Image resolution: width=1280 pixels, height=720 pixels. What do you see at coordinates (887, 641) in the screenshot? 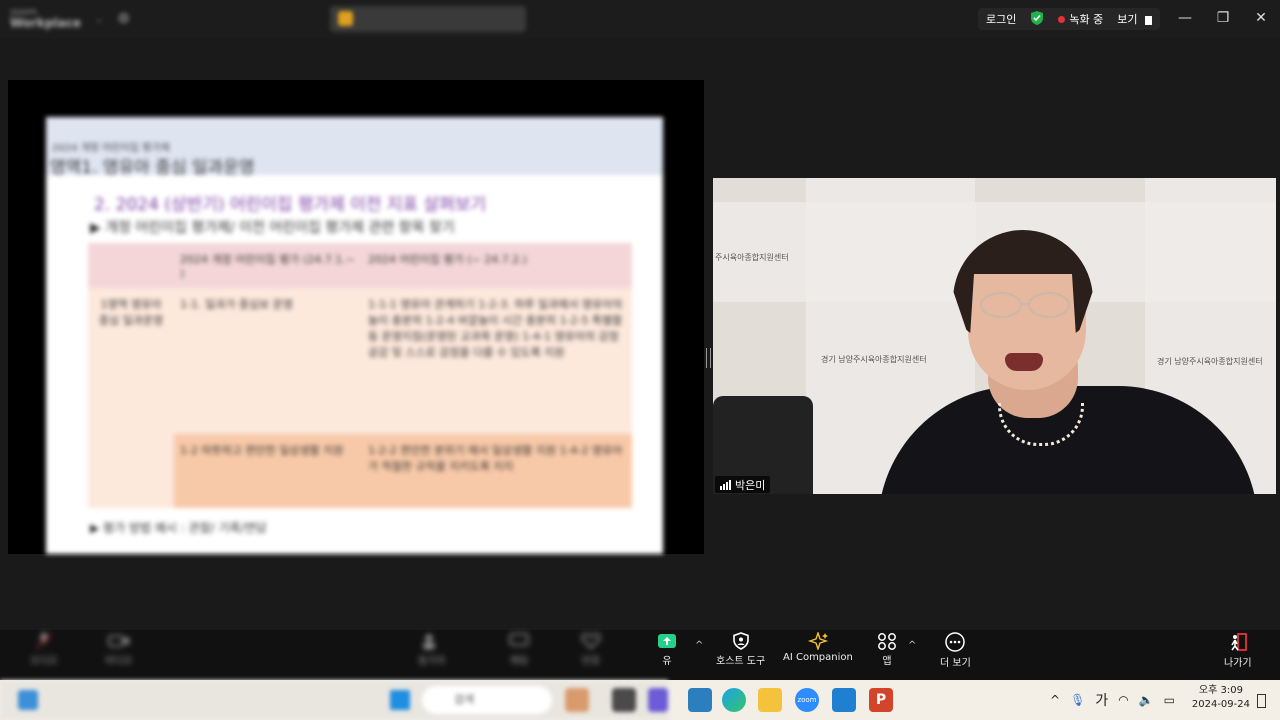
I see `apps-icon` at bounding box center [887, 641].